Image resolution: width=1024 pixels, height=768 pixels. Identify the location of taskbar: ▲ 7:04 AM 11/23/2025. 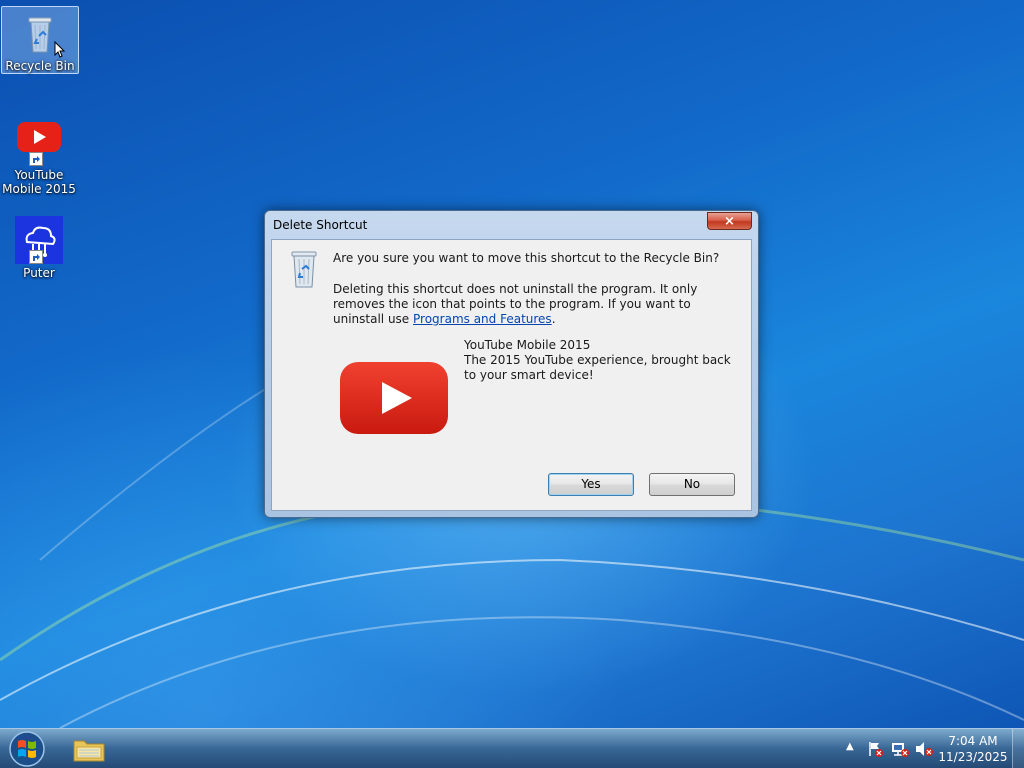
(512, 748).